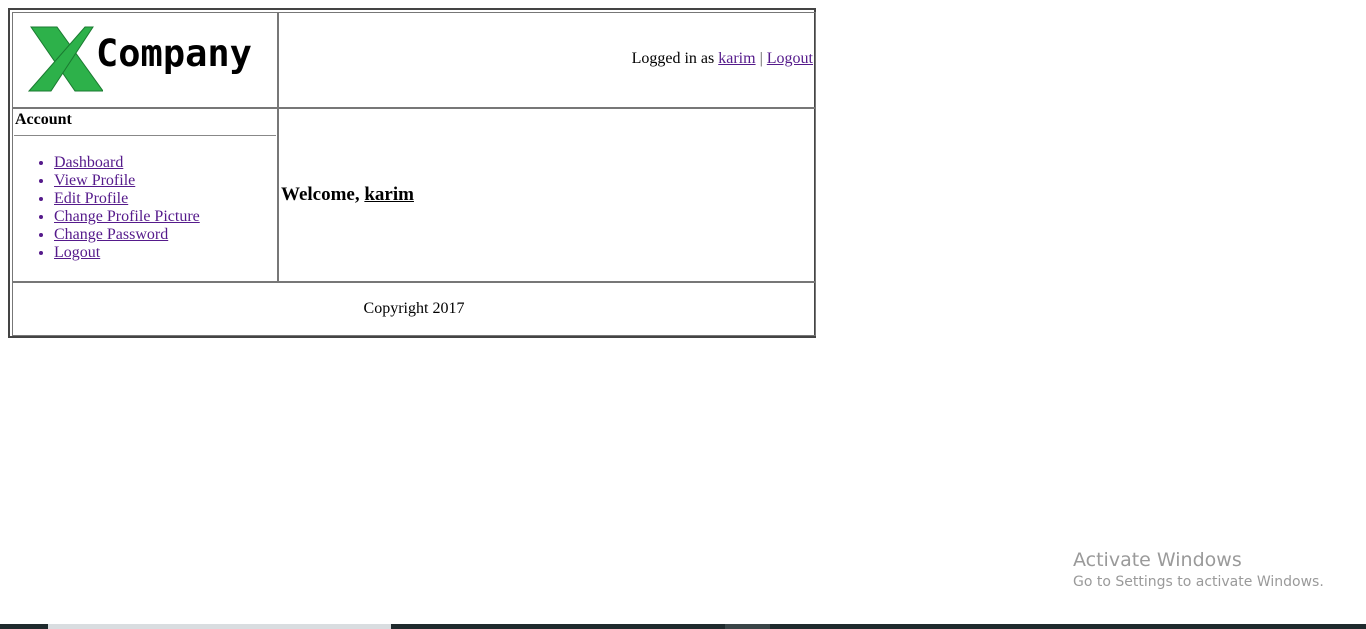  Describe the element at coordinates (747, 626) in the screenshot. I see `taskbar-app-item` at that location.